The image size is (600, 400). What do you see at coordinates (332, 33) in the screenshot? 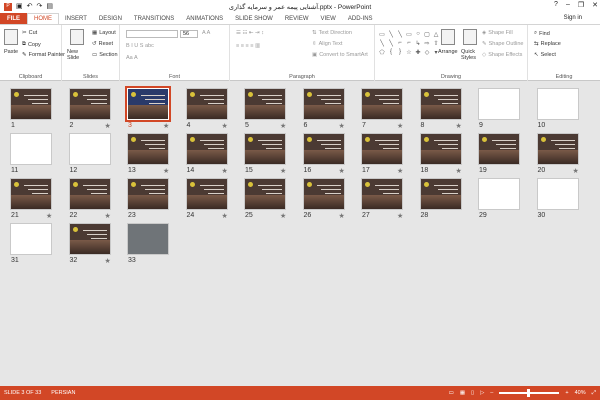
I see `text-direction-button: ⇅ Text Direction` at bounding box center [332, 33].